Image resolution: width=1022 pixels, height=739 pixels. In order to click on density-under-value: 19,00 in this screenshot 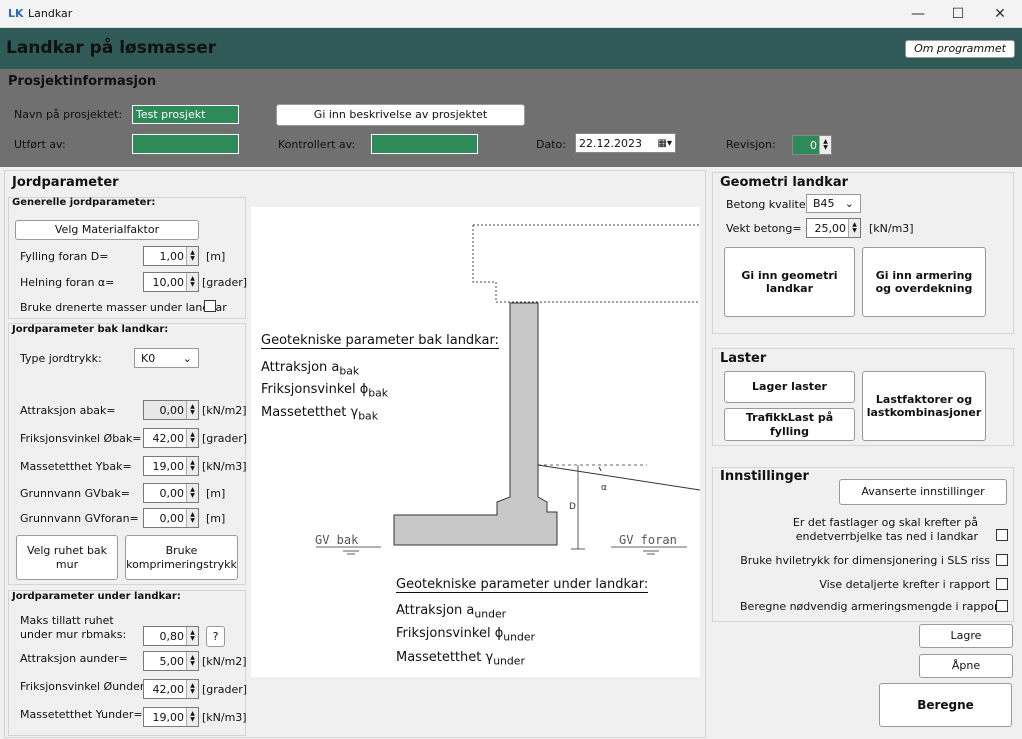, I will do `click(165, 717)`.